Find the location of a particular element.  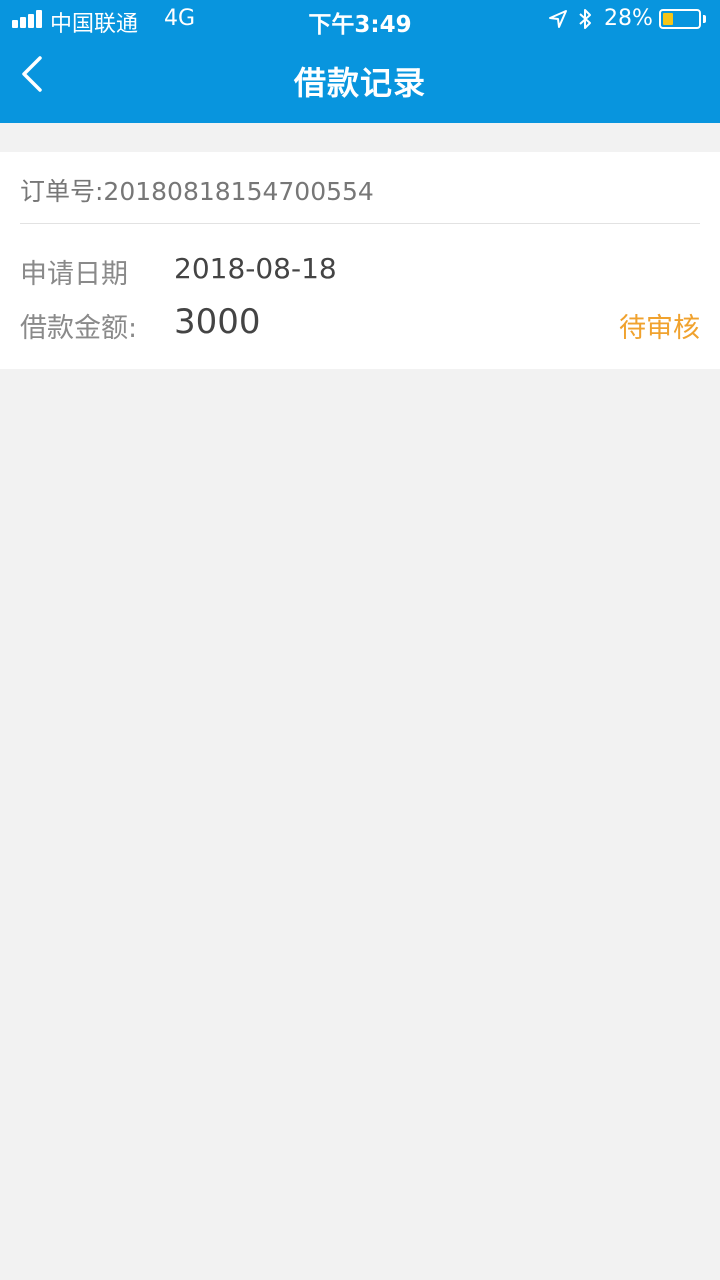

battery-level is located at coordinates (668, 19).